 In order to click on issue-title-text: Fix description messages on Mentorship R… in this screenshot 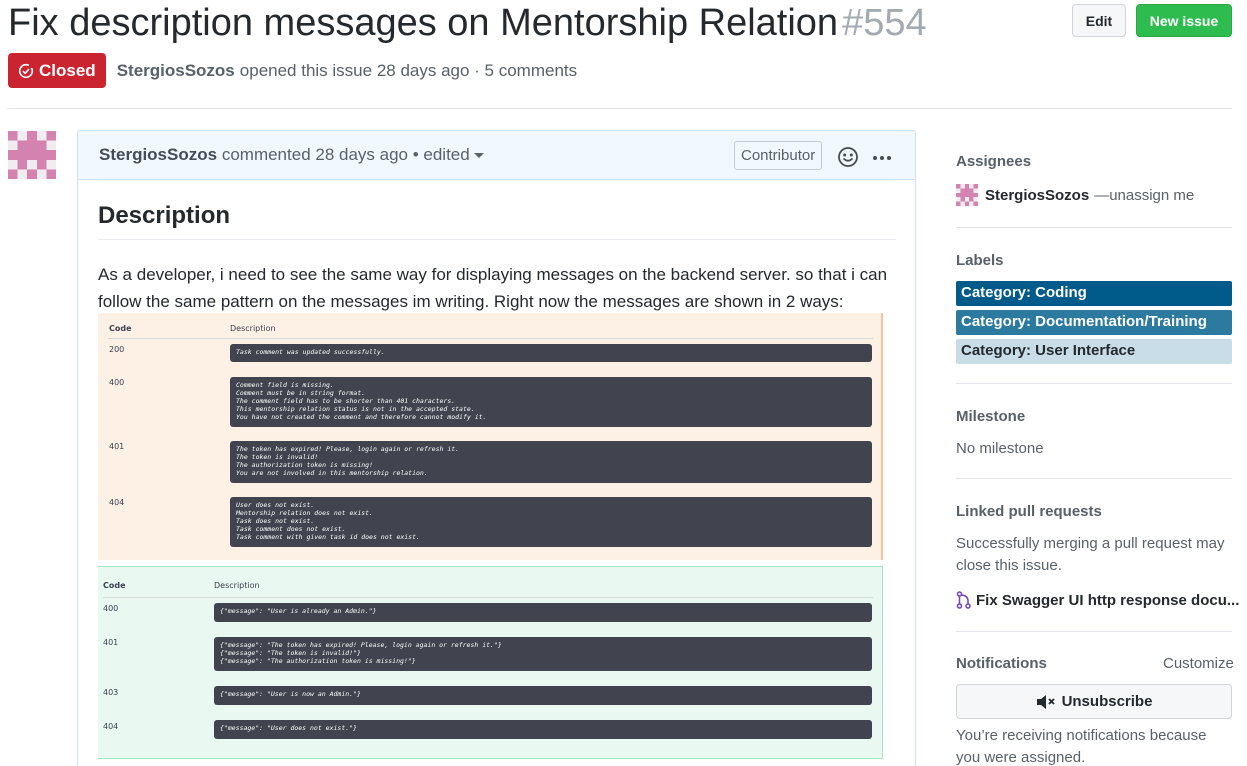, I will do `click(423, 23)`.